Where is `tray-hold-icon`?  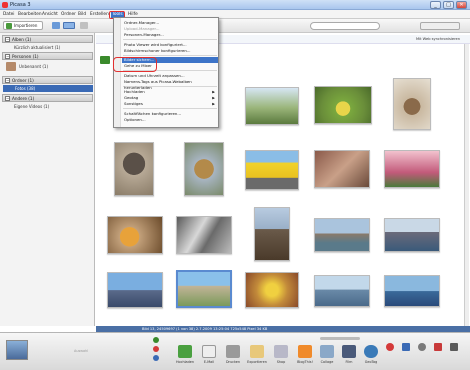
tray-hold-icon is located at coordinates (156, 340).